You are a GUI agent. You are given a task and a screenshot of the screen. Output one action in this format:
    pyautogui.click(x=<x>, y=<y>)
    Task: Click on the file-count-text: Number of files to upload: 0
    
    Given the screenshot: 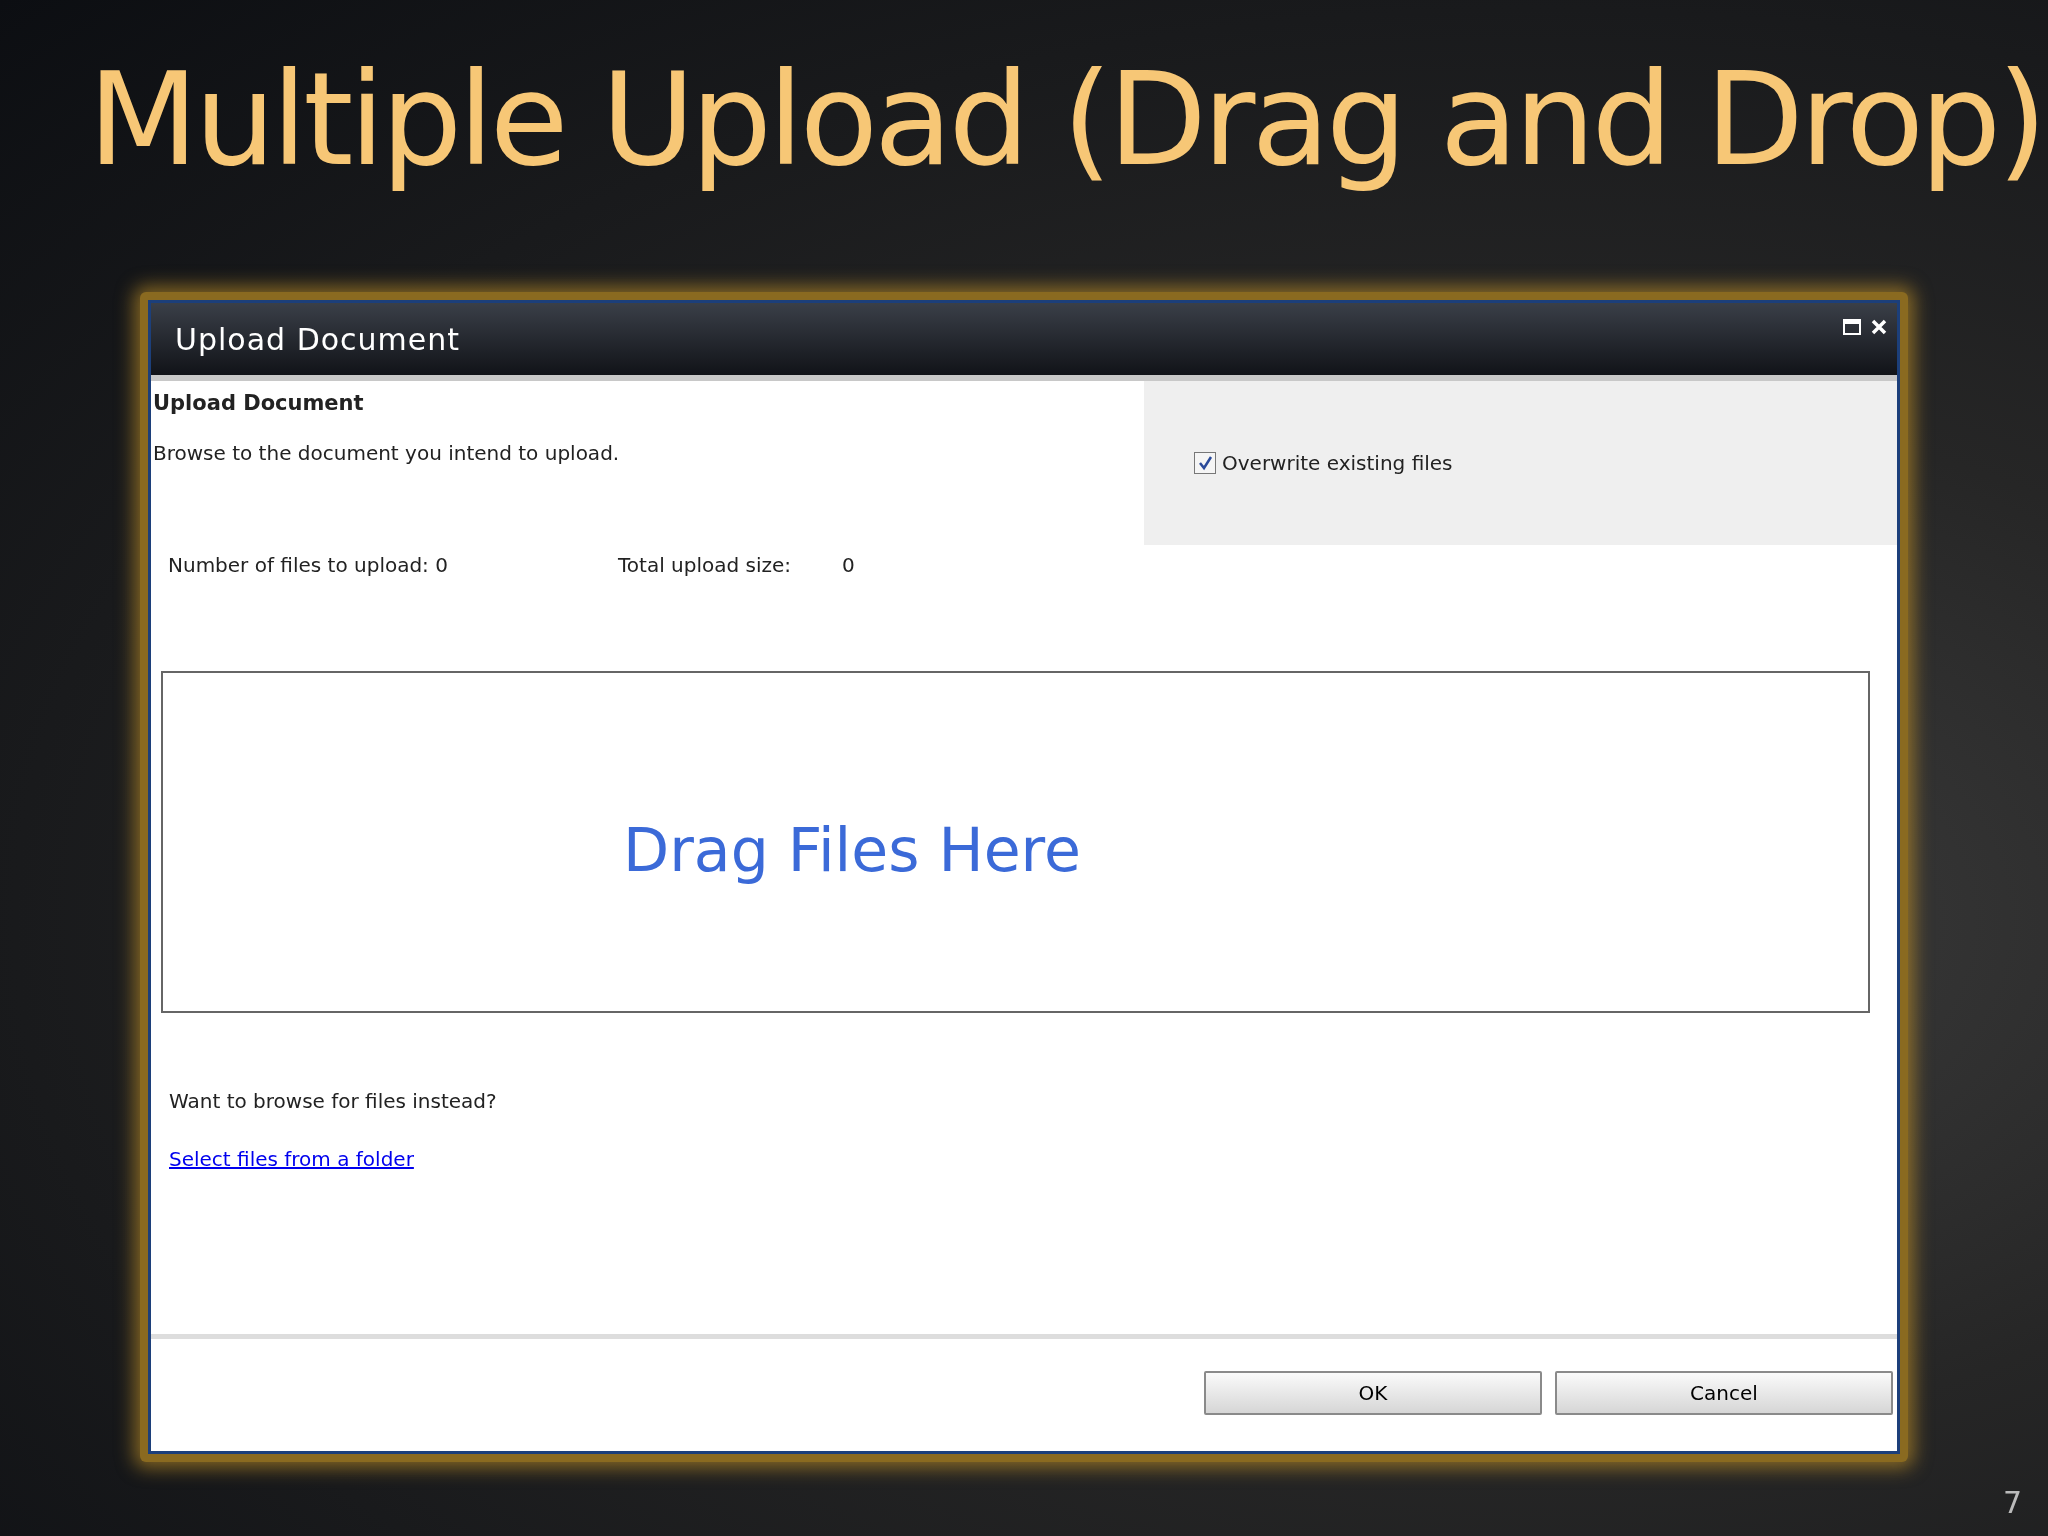 What is the action you would take?
    pyautogui.click(x=308, y=565)
    